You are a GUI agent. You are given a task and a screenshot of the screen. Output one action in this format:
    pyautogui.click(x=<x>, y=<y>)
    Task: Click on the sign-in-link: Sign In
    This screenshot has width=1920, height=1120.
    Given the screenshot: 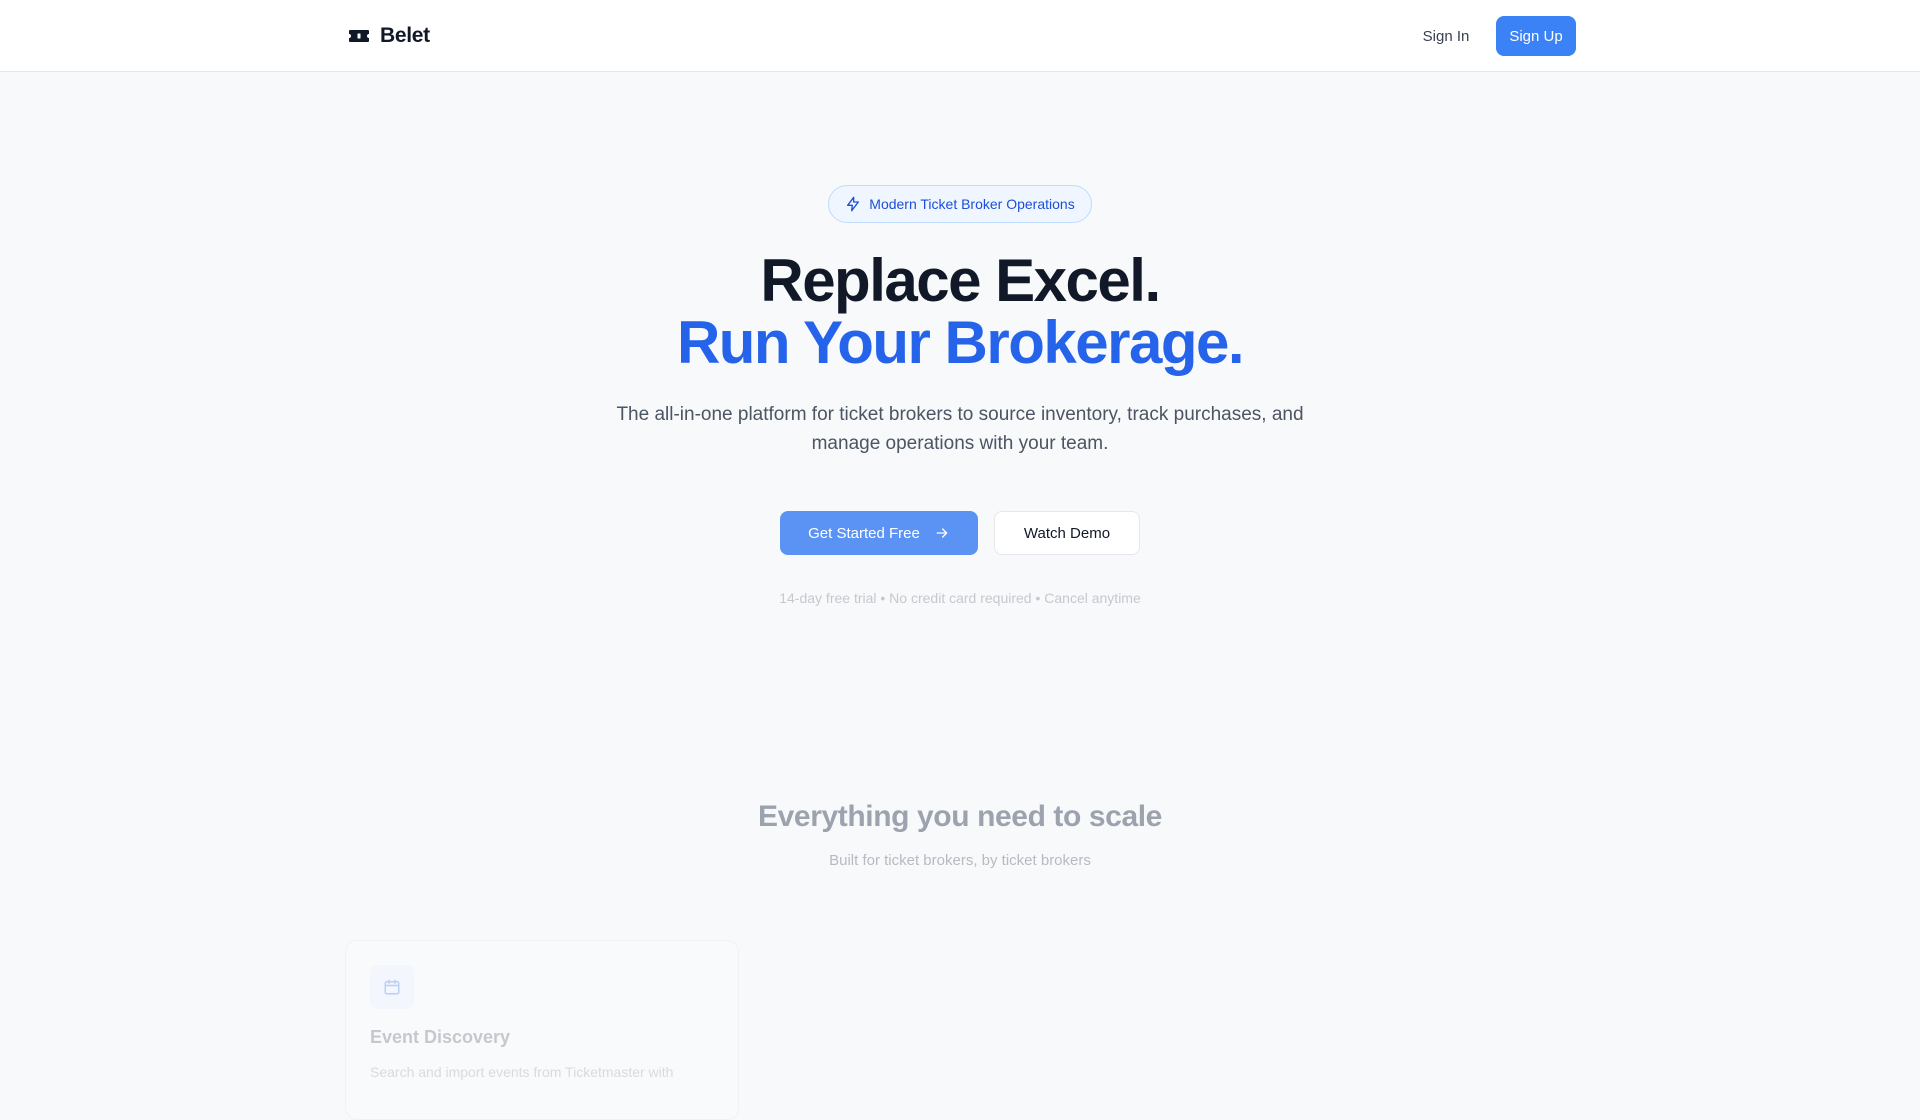 What is the action you would take?
    pyautogui.click(x=1446, y=36)
    